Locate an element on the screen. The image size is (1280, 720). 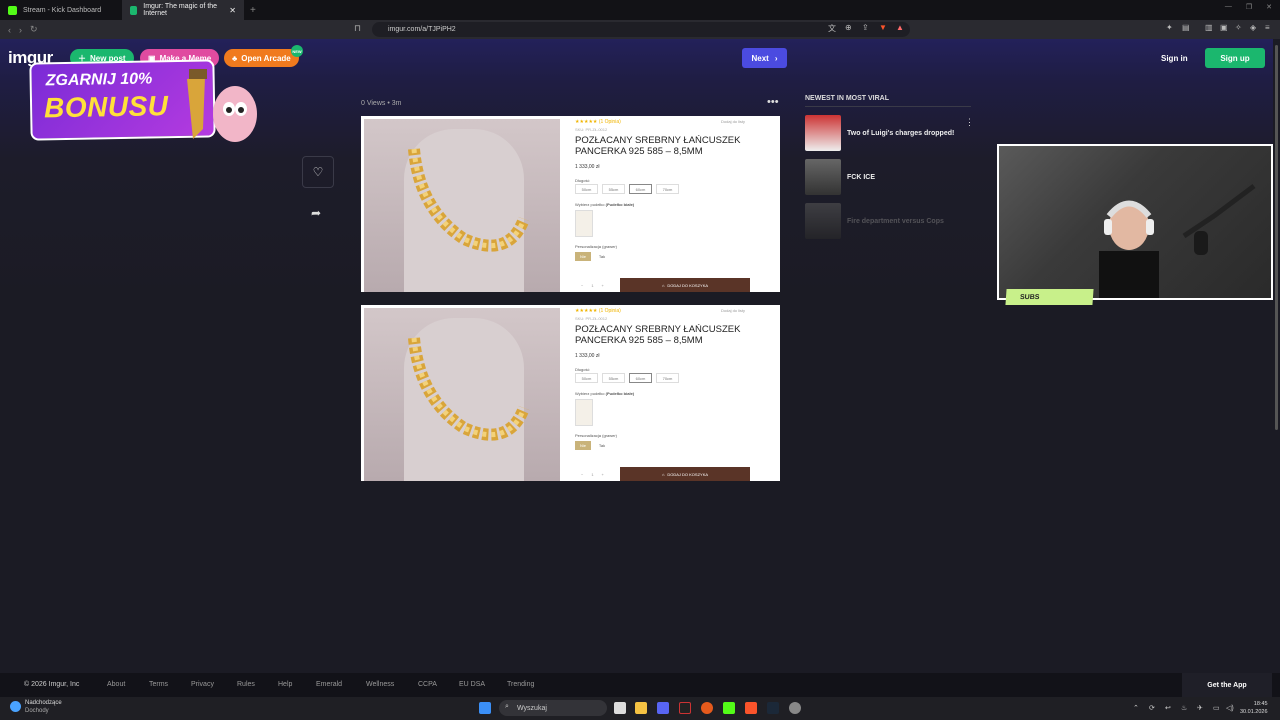
maximize-icon: ❐ is located at coordinates (1249, 7).